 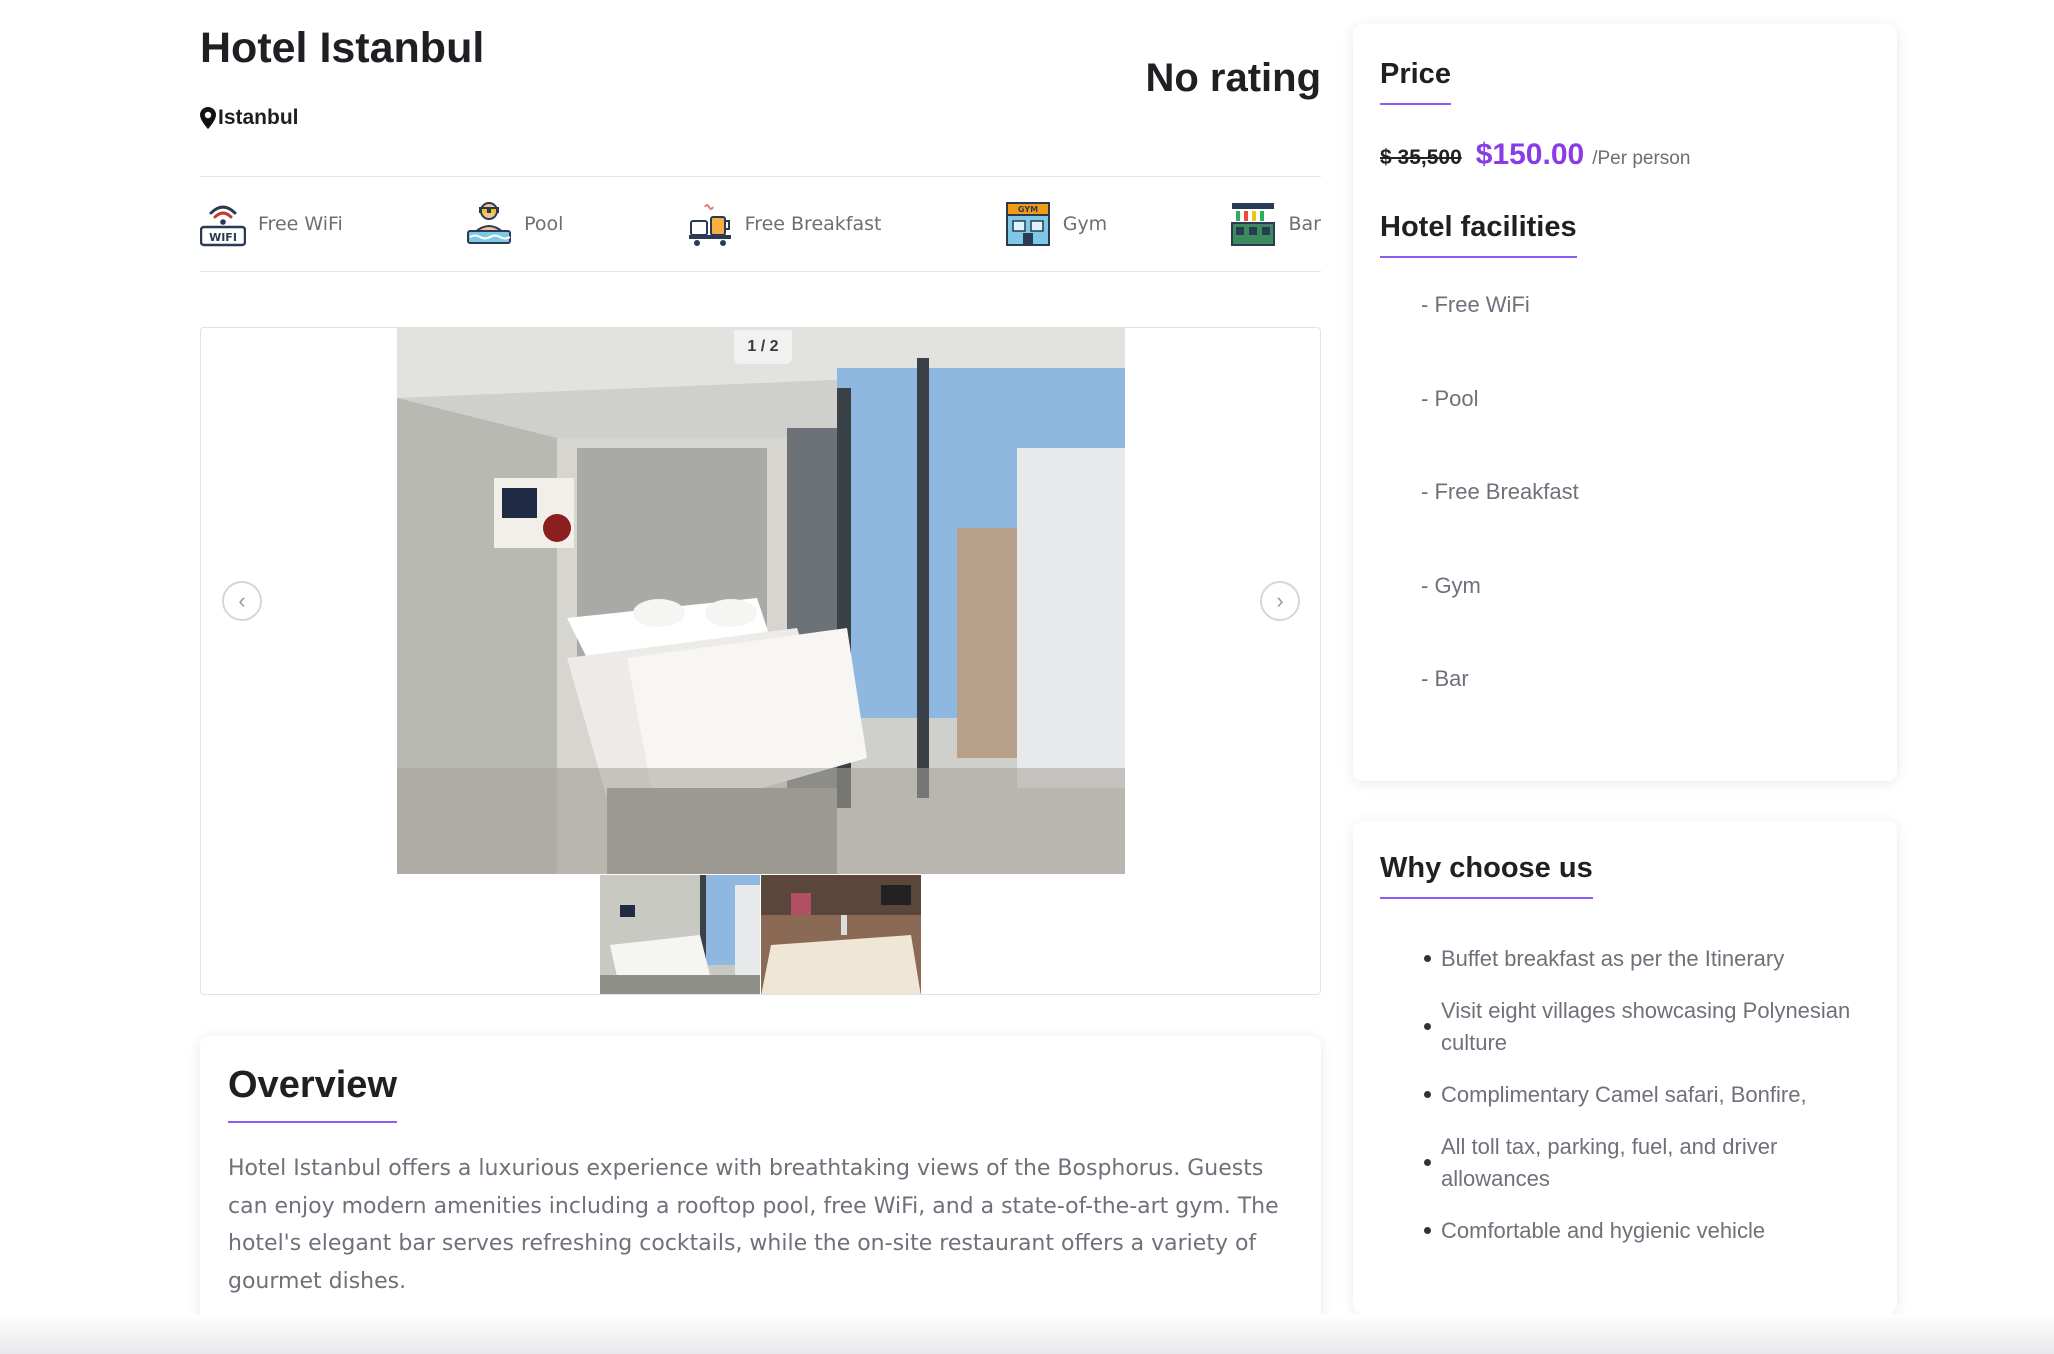 What do you see at coordinates (1027, 224) in the screenshot?
I see `gym-icon: GYM` at bounding box center [1027, 224].